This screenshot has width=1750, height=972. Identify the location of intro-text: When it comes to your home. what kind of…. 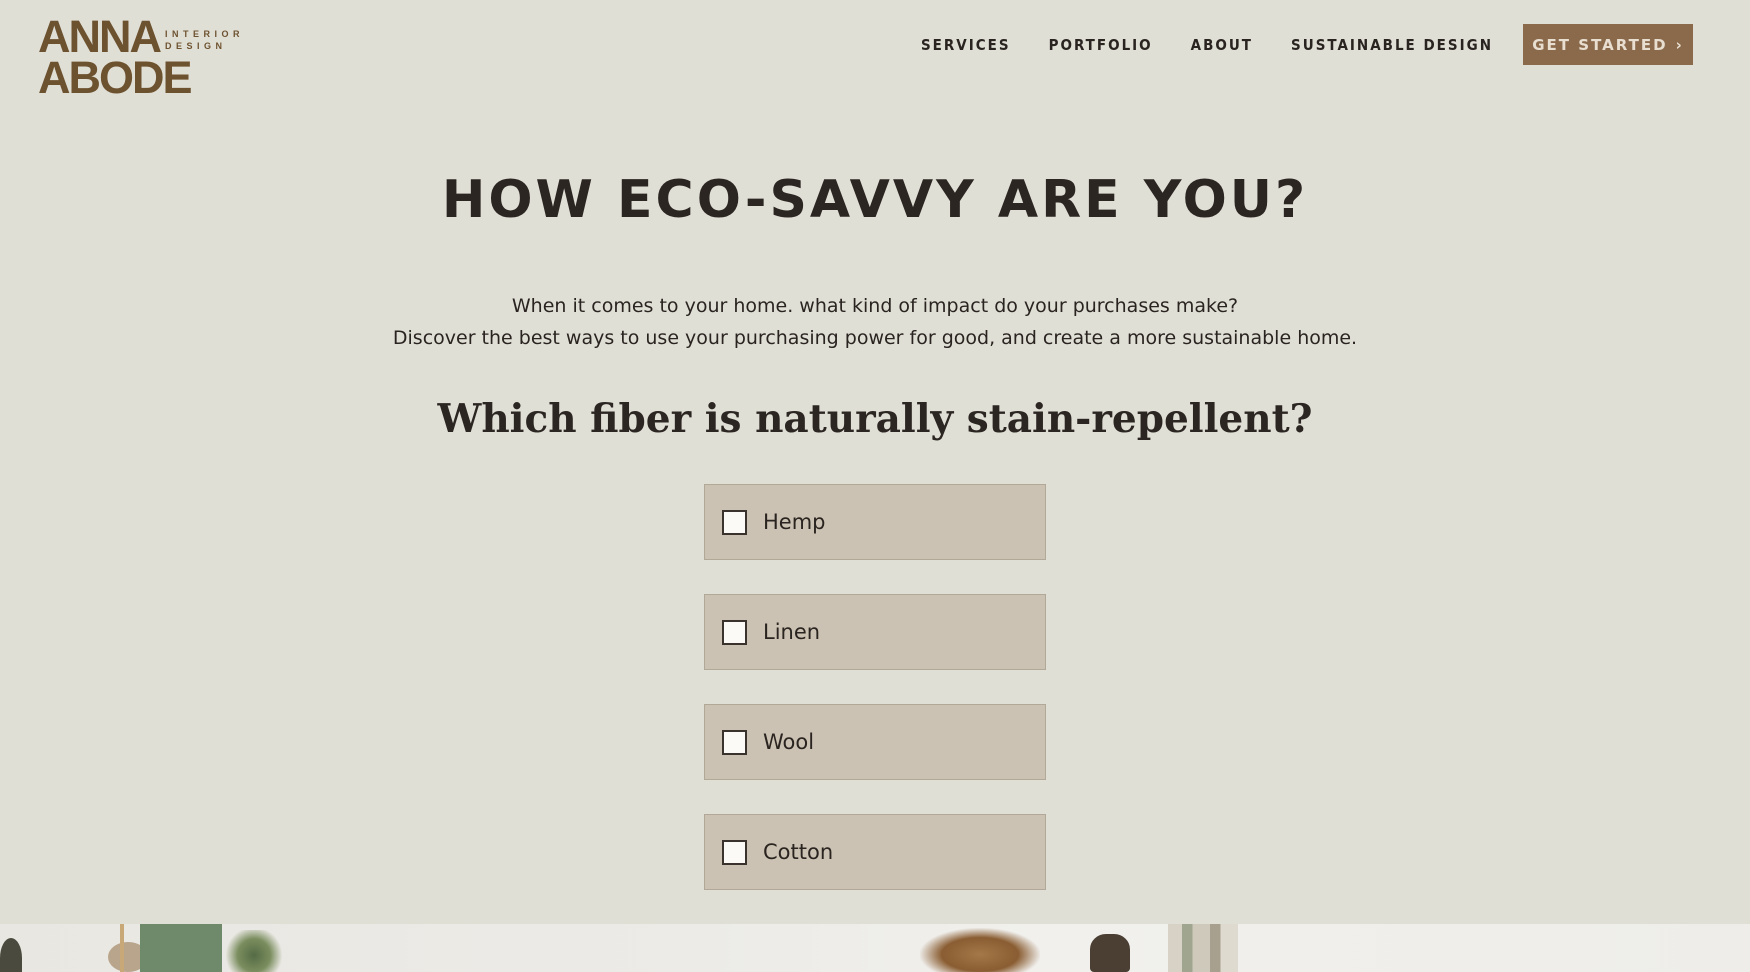
(875, 322).